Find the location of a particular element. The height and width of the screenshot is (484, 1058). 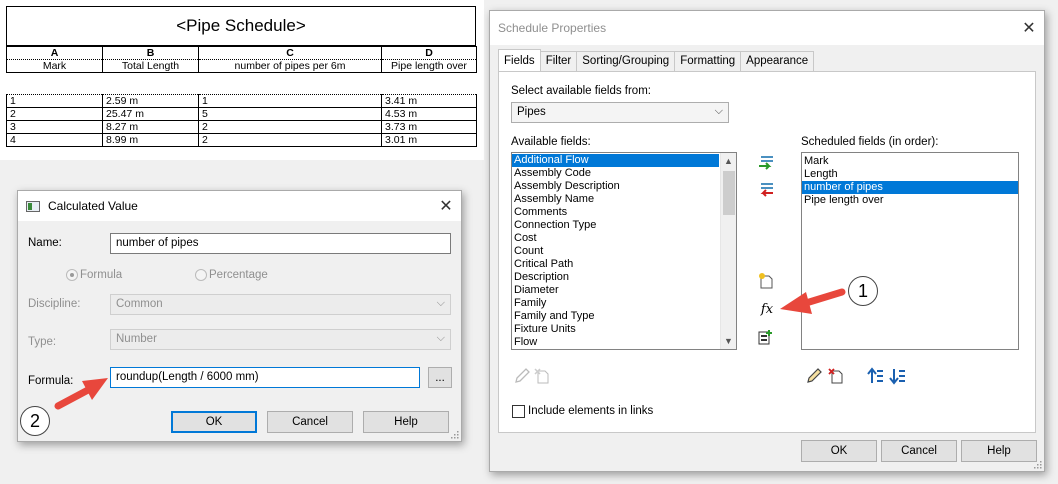

dialog-title: Calculated Value is located at coordinates (93, 206).